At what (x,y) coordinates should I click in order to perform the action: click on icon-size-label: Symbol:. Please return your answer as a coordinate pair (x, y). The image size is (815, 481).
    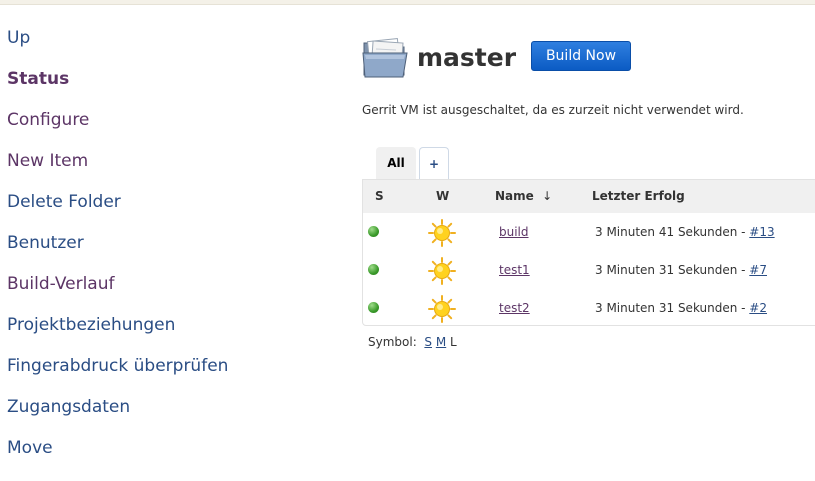
    Looking at the image, I should click on (392, 342).